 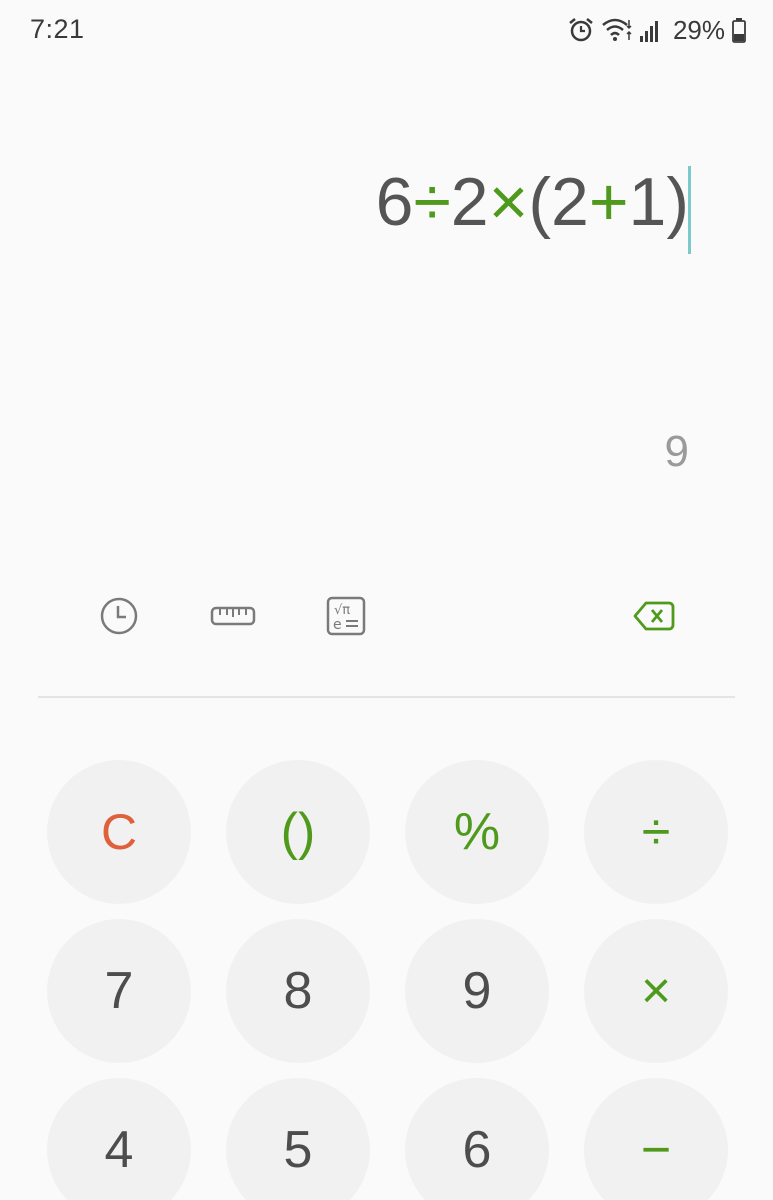 I want to click on expression-input: 6÷2×(2+1), so click(x=532, y=202).